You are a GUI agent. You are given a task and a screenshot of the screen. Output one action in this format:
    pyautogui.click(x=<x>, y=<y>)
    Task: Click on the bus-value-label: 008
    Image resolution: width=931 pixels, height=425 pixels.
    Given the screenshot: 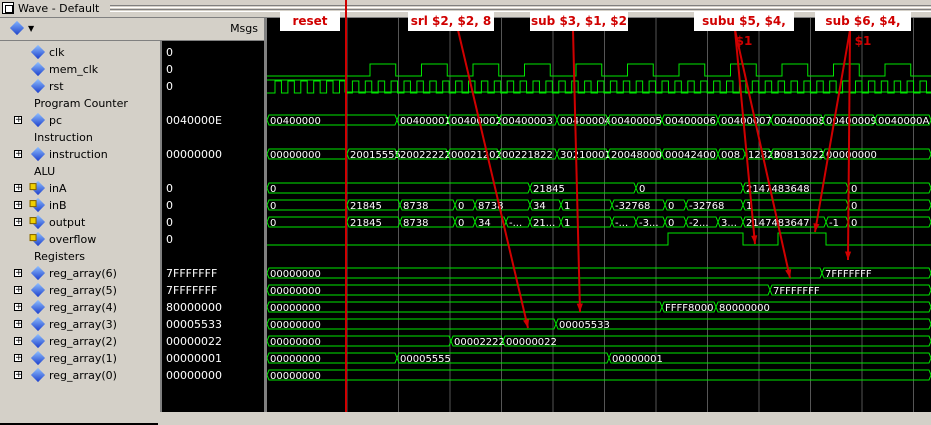 What is the action you would take?
    pyautogui.click(x=730, y=155)
    